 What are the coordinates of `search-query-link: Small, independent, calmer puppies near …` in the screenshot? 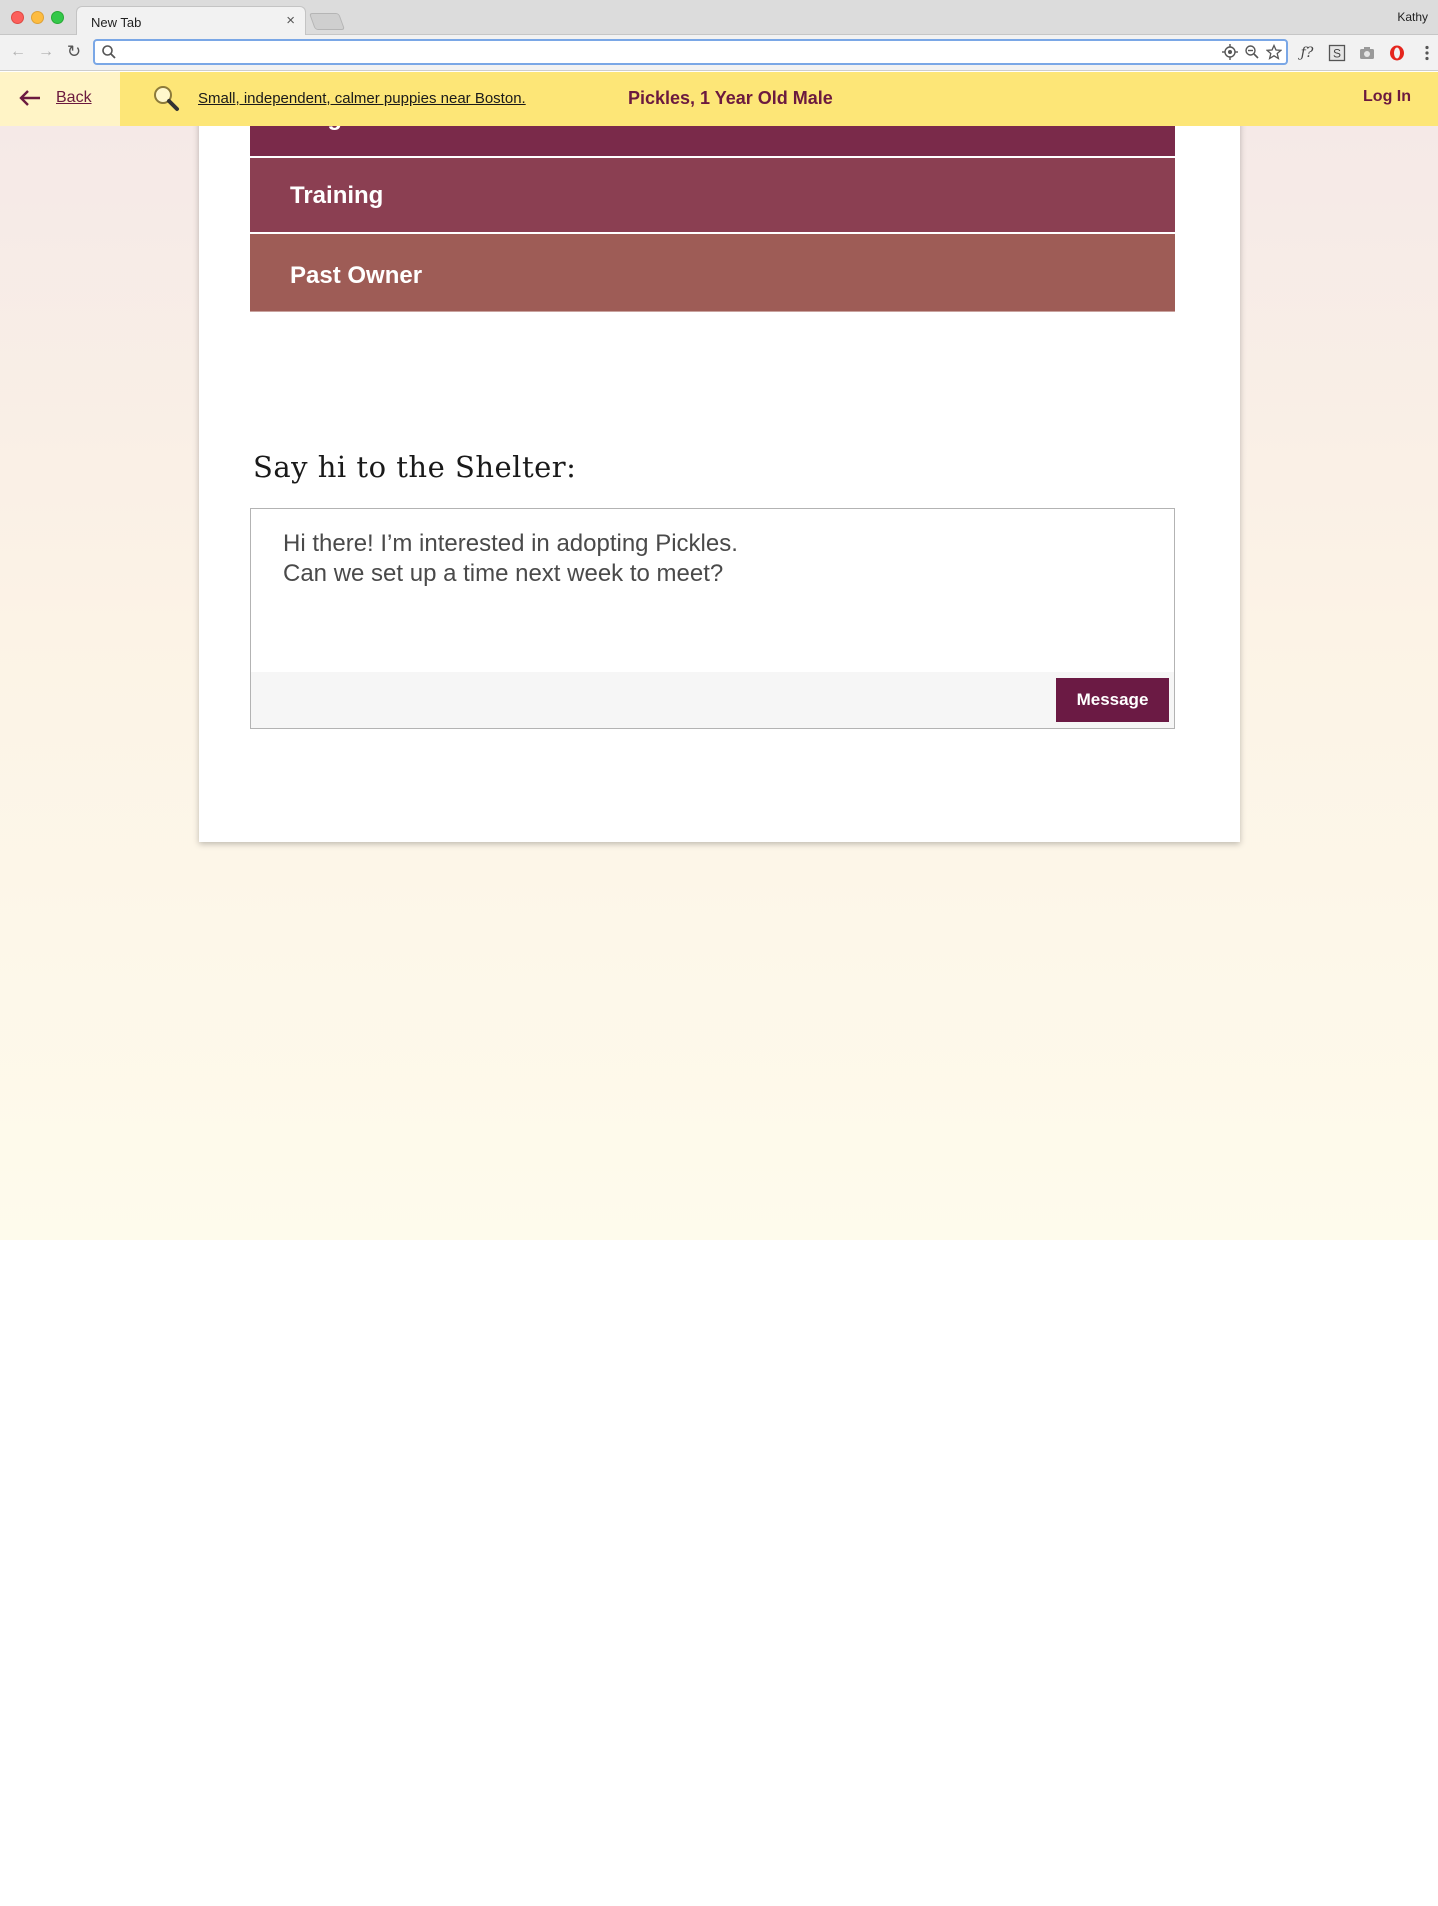 It's located at (362, 98).